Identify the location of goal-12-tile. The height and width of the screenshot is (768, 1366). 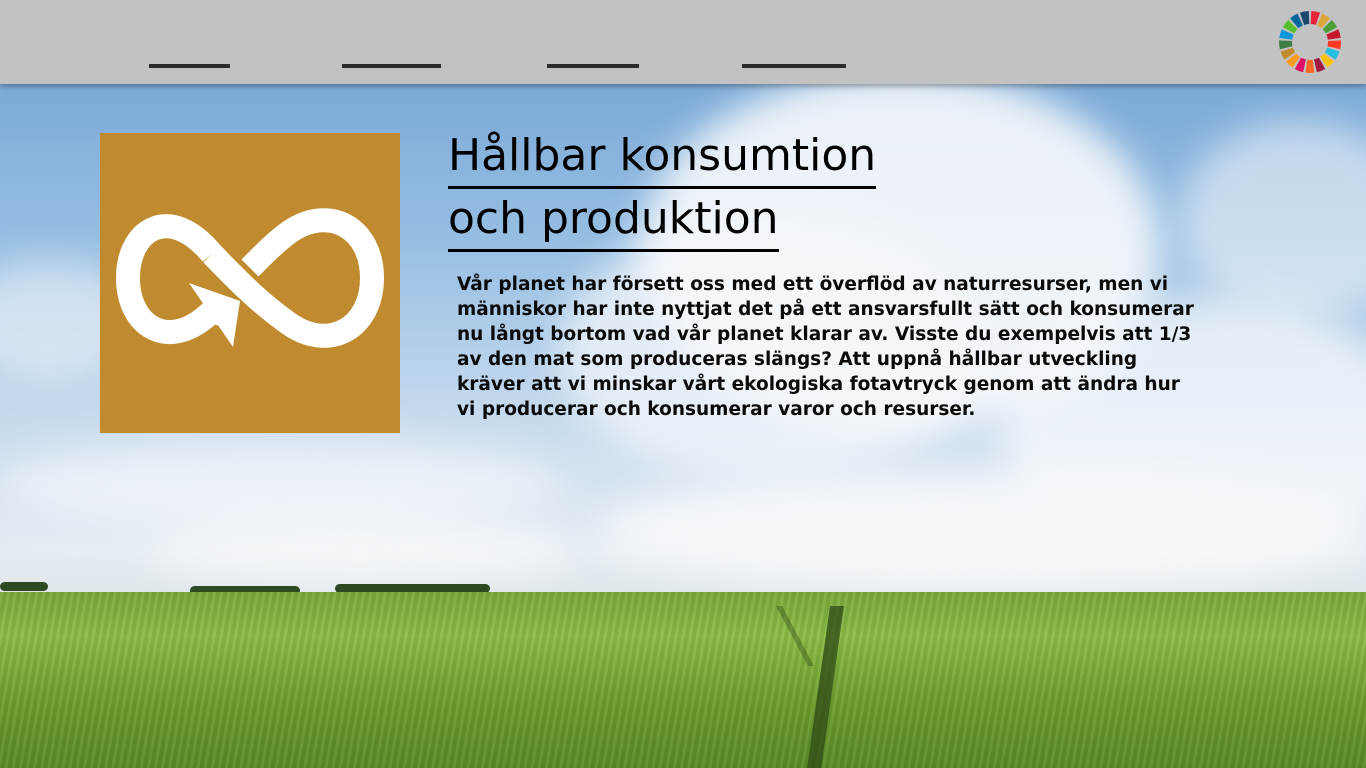
(250, 283).